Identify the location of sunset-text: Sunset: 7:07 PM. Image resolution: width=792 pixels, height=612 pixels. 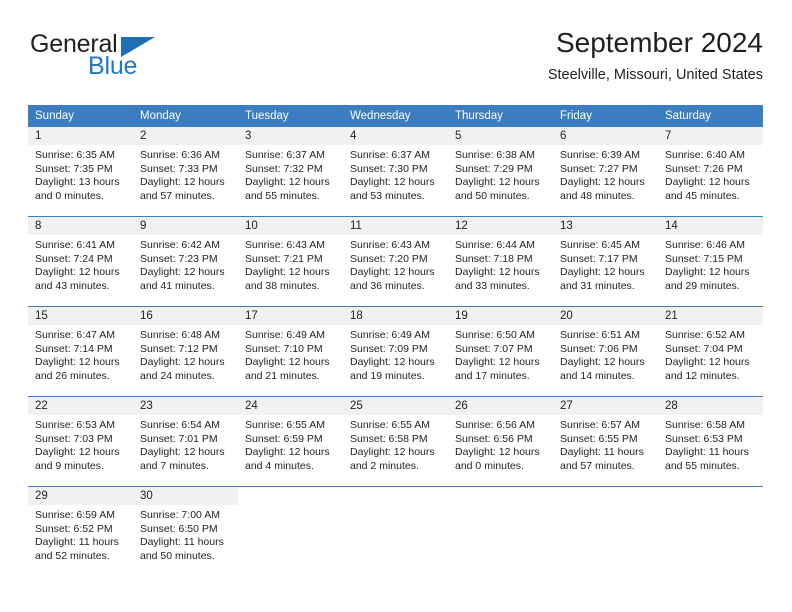
(494, 348).